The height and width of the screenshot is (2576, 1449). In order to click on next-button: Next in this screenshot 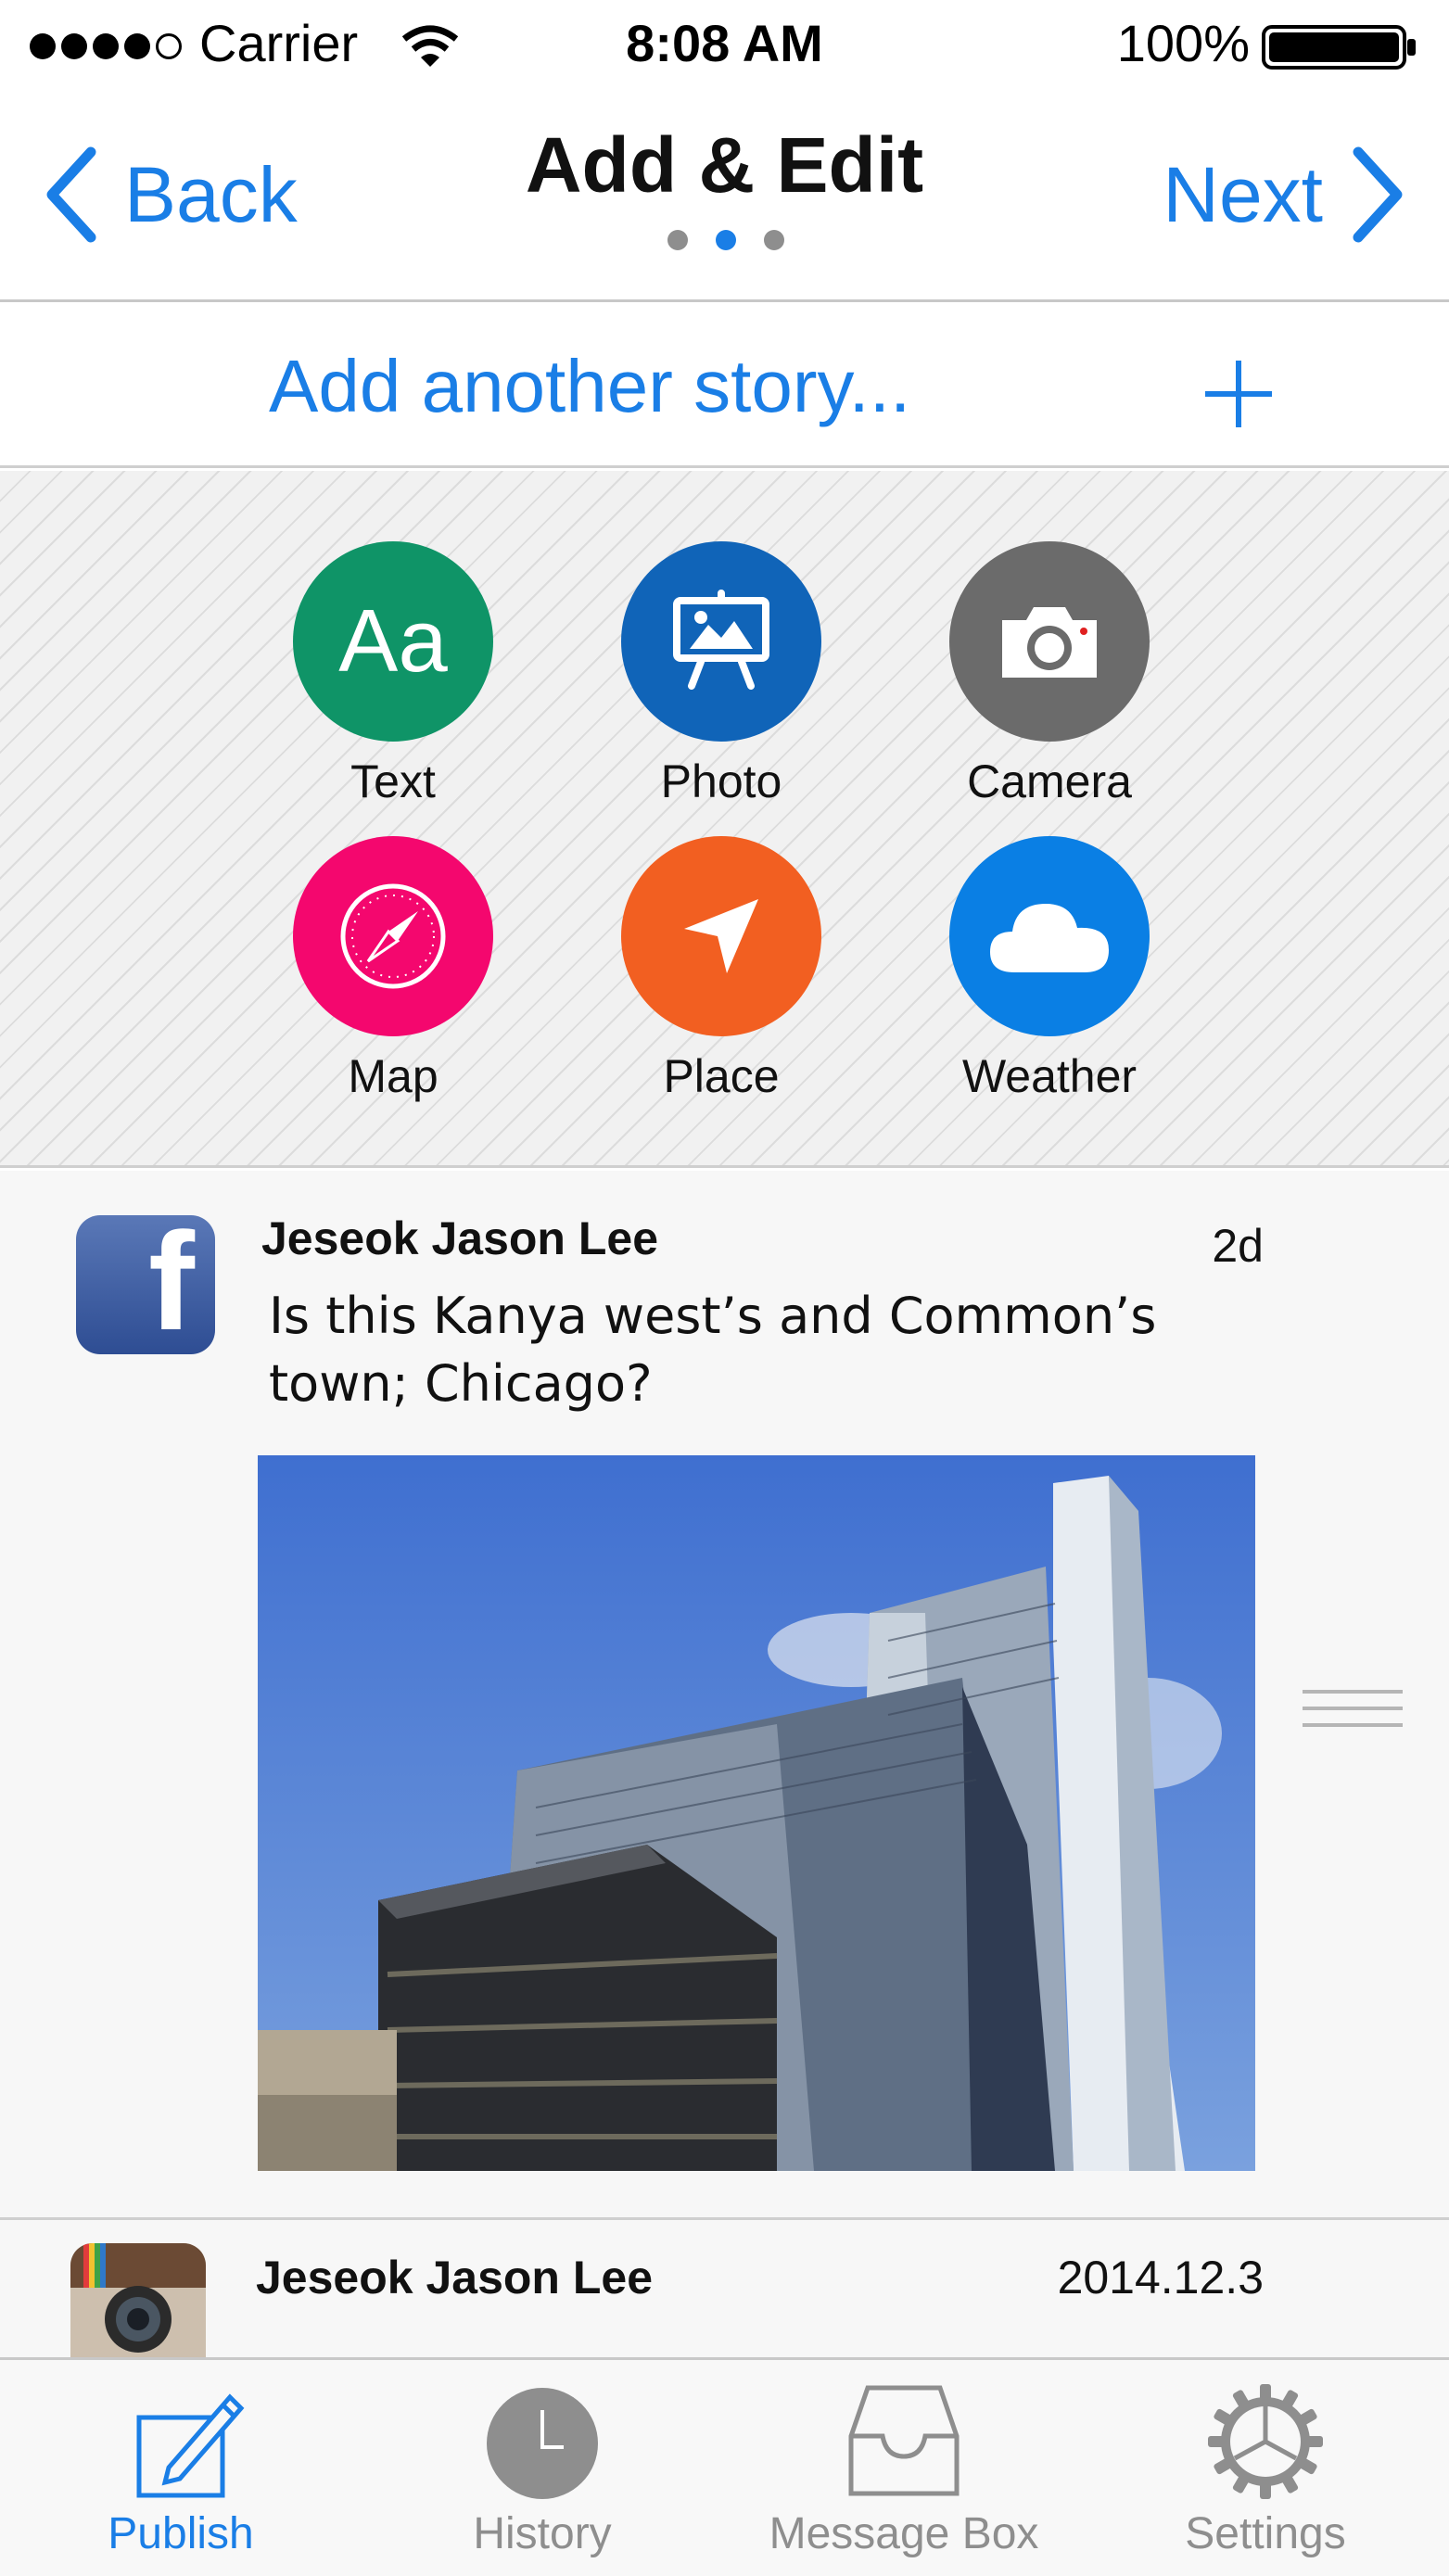, I will do `click(1284, 194)`.